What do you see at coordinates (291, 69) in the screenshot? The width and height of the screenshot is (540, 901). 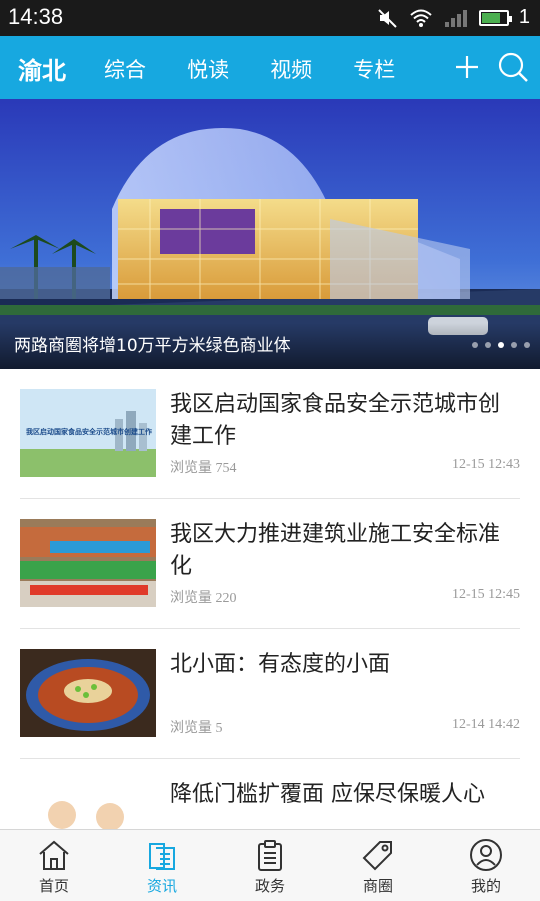 I see `tab-video: 视频` at bounding box center [291, 69].